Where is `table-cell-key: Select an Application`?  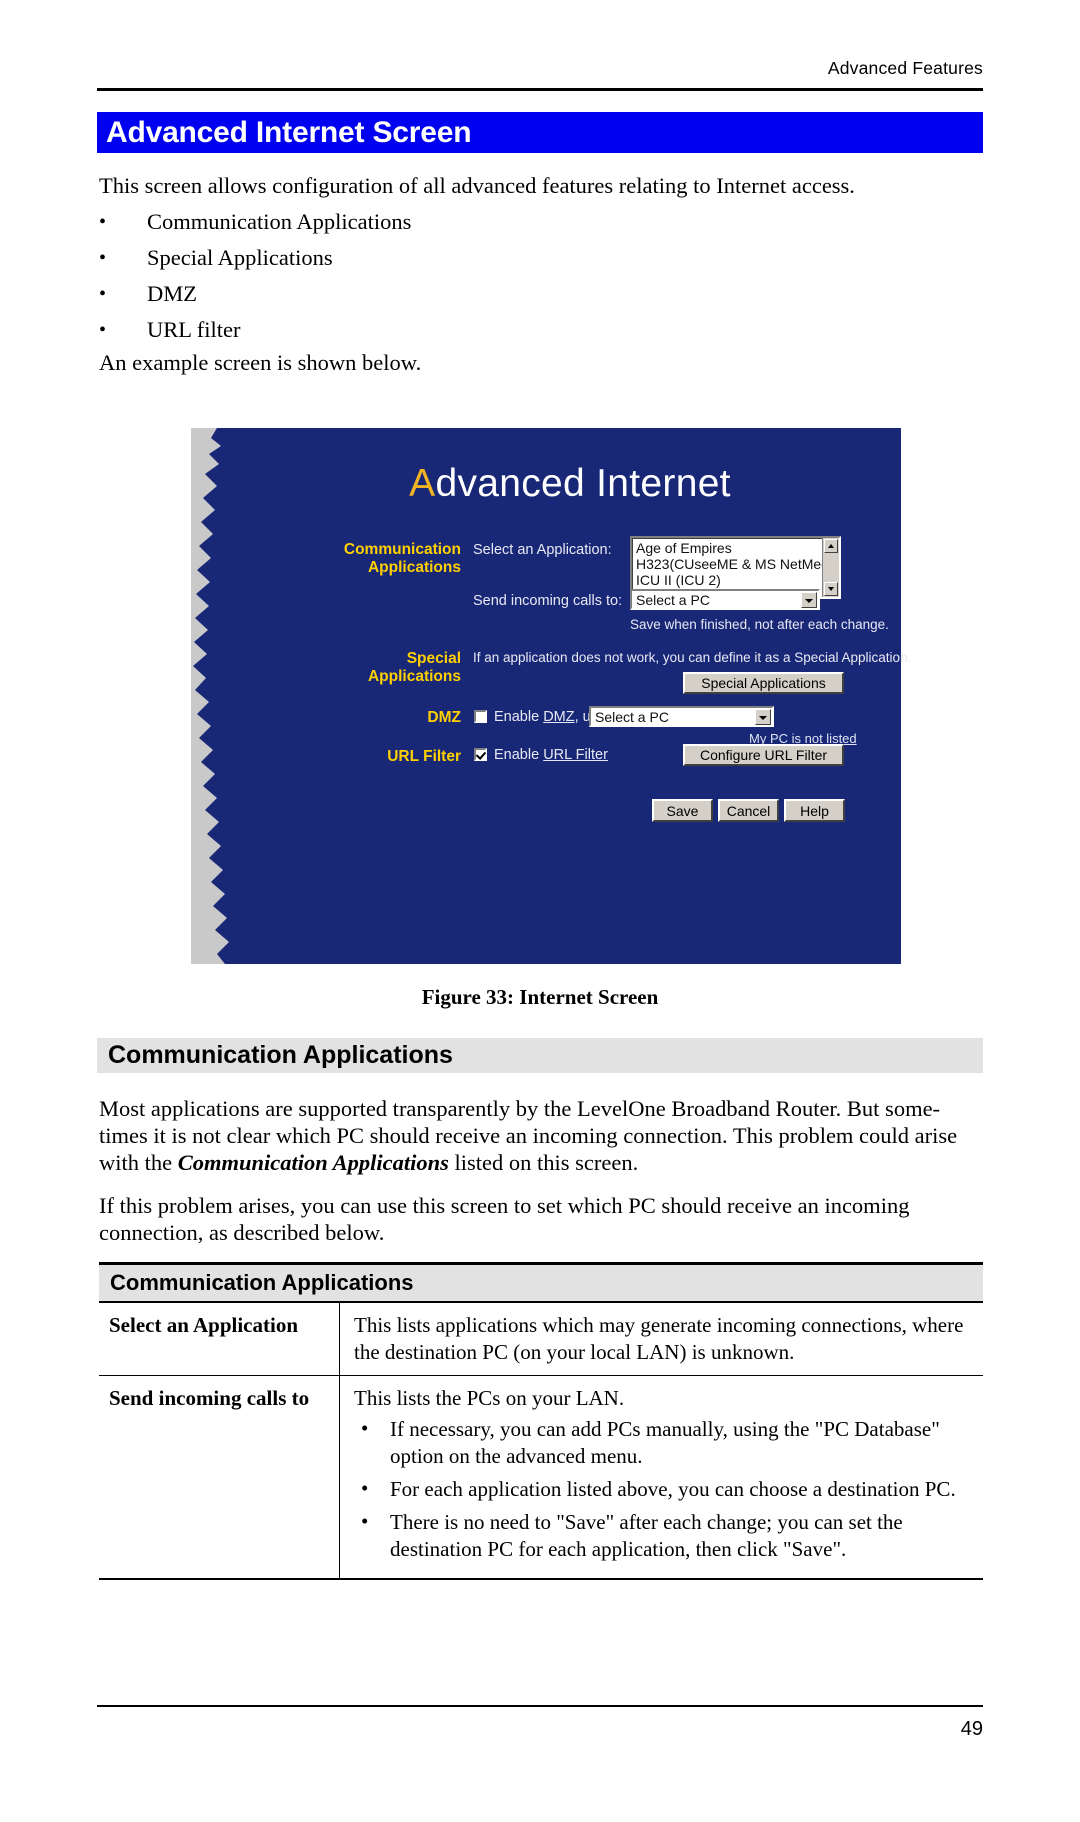 table-cell-key: Select an Application is located at coordinates (219, 1339).